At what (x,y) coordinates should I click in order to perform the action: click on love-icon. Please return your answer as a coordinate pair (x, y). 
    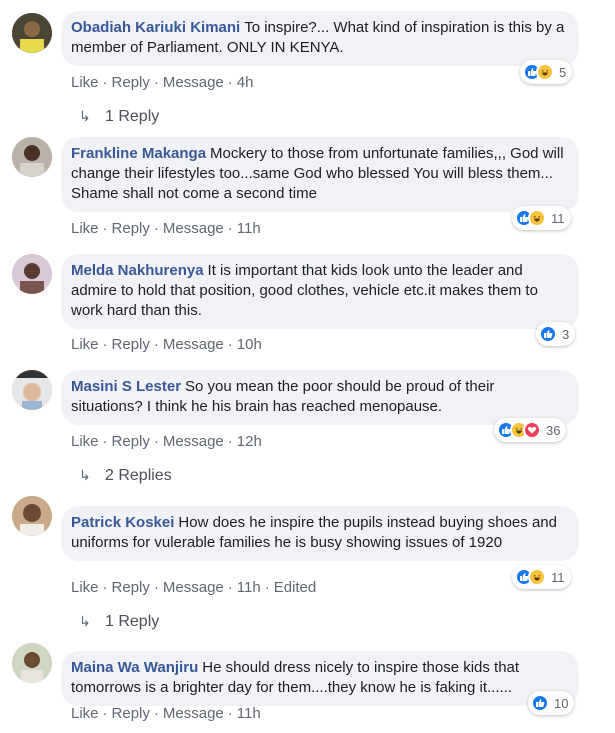
    Looking at the image, I should click on (532, 430).